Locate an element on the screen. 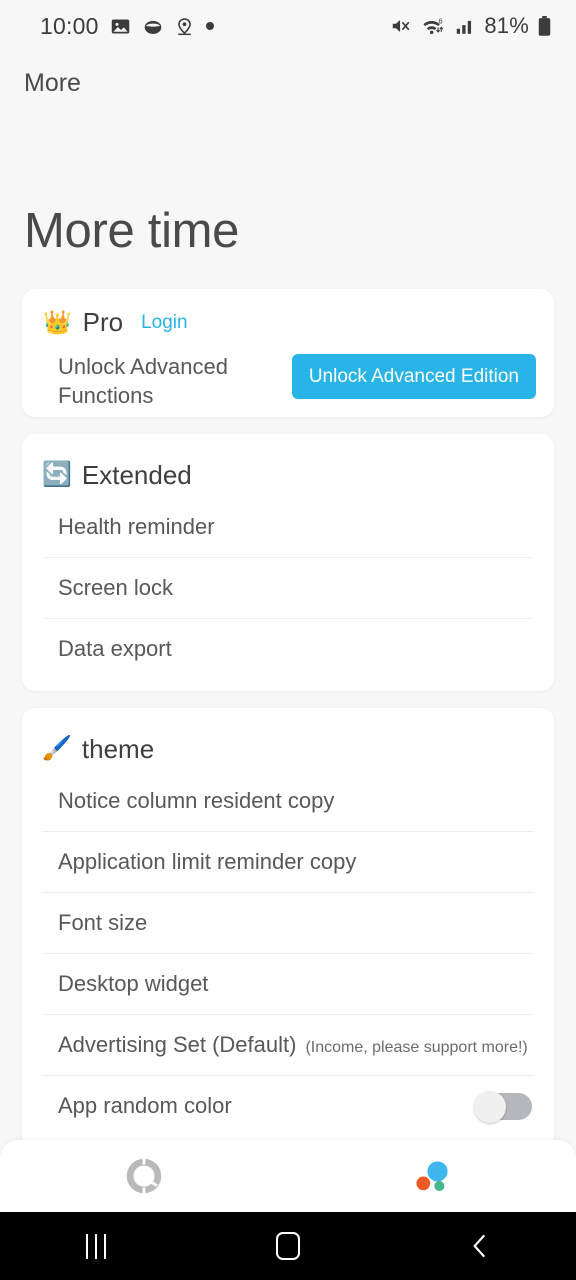 The width and height of the screenshot is (576, 1280). row-desktop-widget: Desktop widget is located at coordinates (288, 983).